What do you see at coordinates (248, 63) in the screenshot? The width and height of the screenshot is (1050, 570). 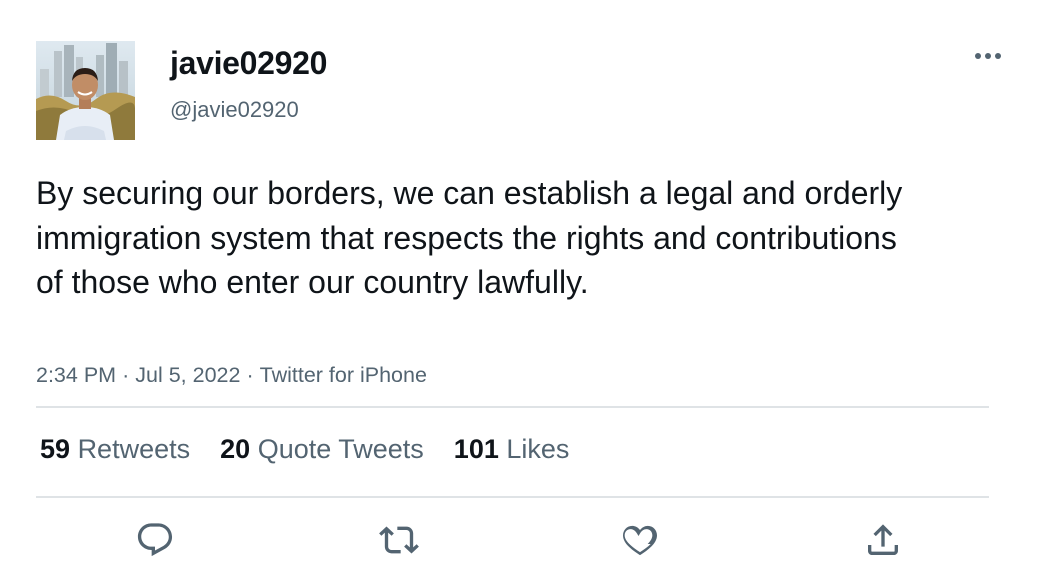 I see `author-display-name: javie02920` at bounding box center [248, 63].